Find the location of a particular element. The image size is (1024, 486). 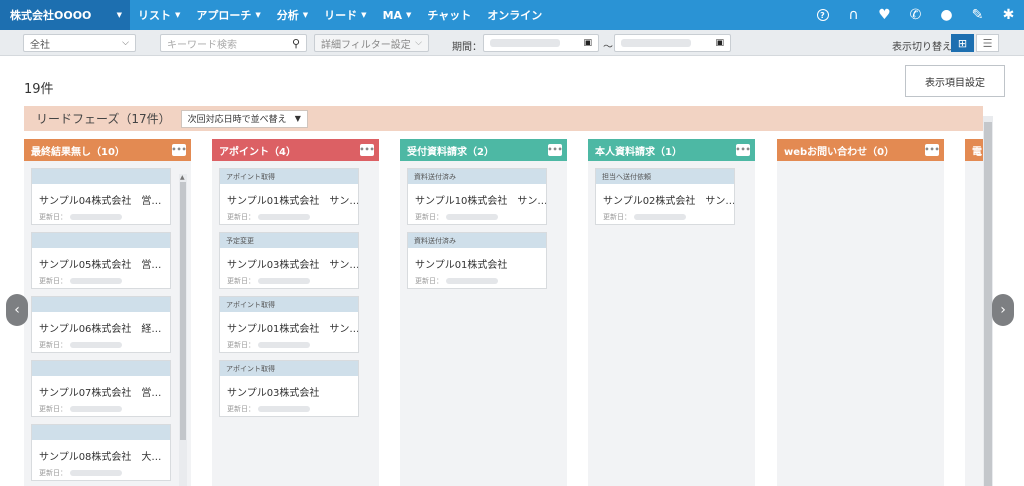

nav-item-2: 分析 ▼ is located at coordinates (292, 15).